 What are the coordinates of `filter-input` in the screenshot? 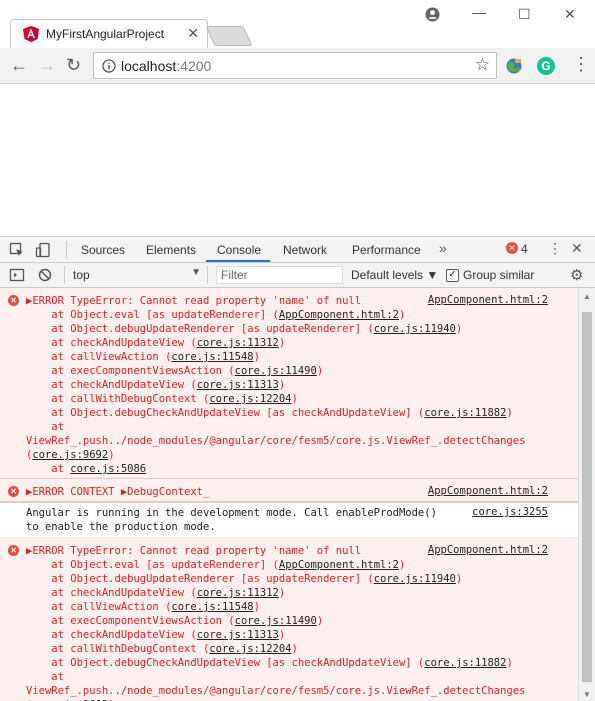 It's located at (279, 275).